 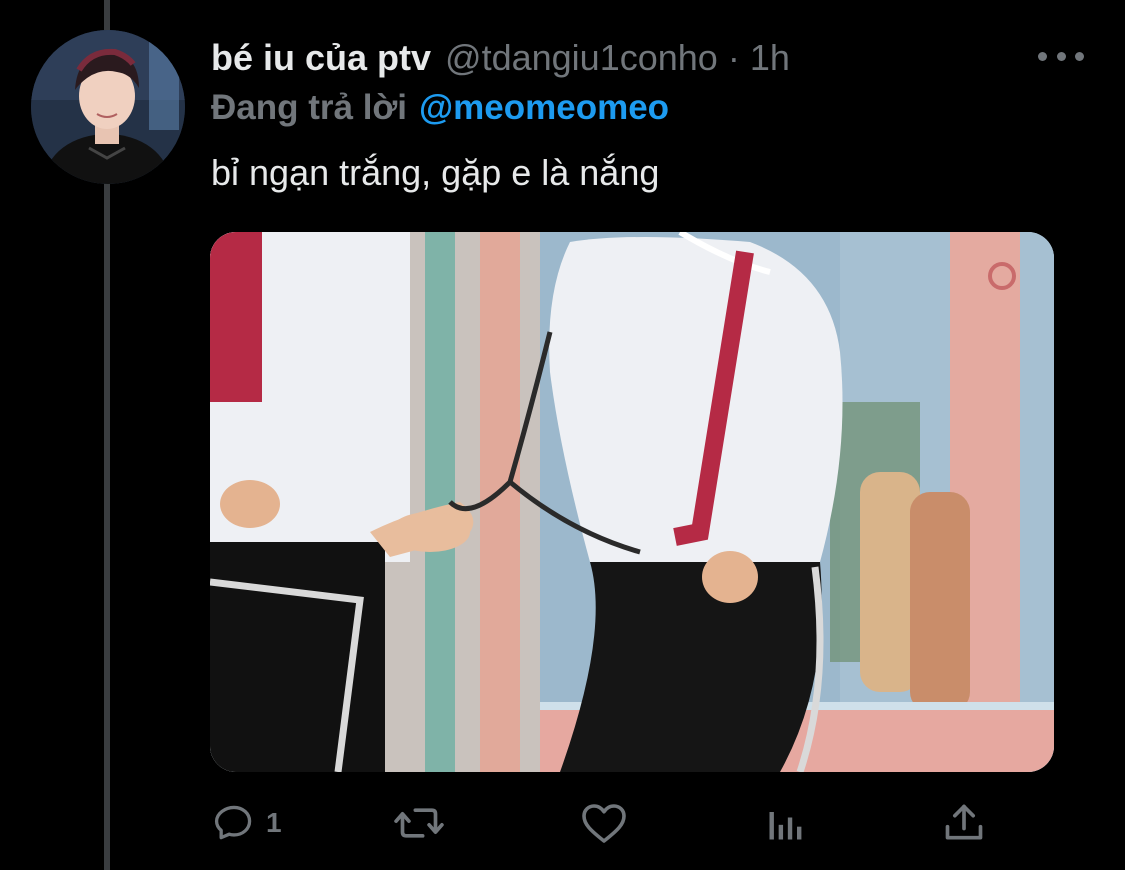 What do you see at coordinates (419, 823) in the screenshot?
I see `retweet-icon` at bounding box center [419, 823].